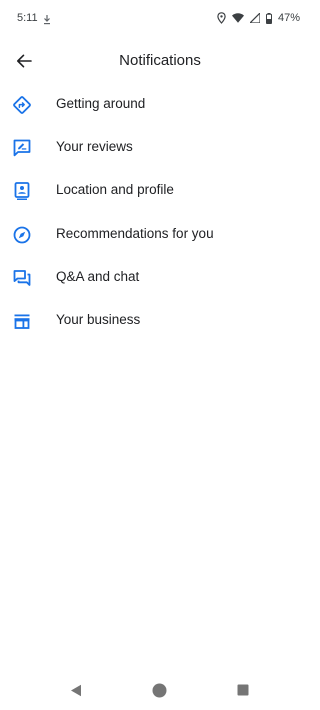 The width and height of the screenshot is (320, 710). What do you see at coordinates (27, 18) in the screenshot?
I see `status-time: 5:11` at bounding box center [27, 18].